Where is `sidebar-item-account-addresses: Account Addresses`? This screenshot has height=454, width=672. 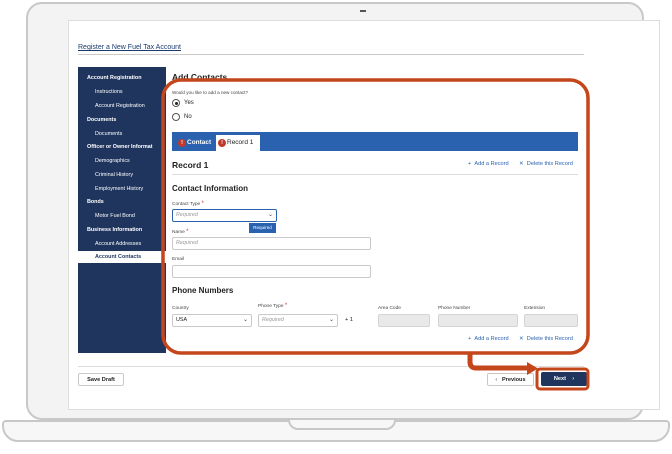
sidebar-item-account-addresses: Account Addresses is located at coordinates (122, 244).